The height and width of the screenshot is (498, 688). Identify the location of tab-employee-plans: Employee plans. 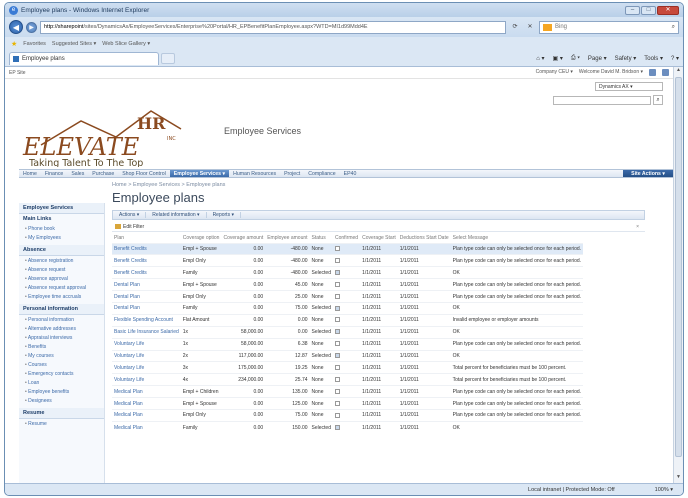
(84, 58).